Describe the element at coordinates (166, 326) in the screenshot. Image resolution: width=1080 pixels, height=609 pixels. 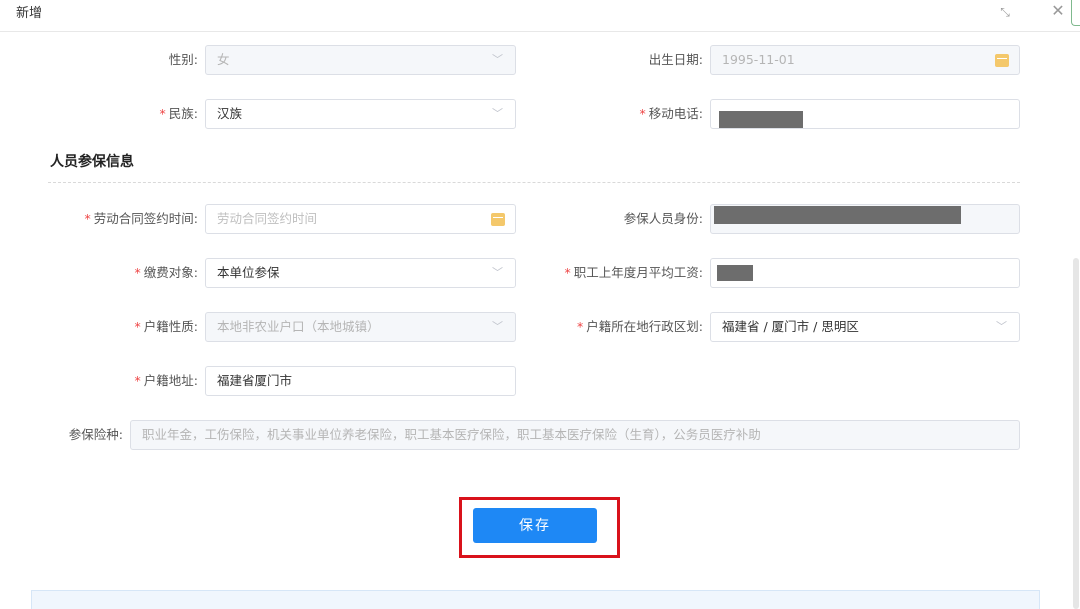
I see `household-type-label: * 户籍性质:` at that location.